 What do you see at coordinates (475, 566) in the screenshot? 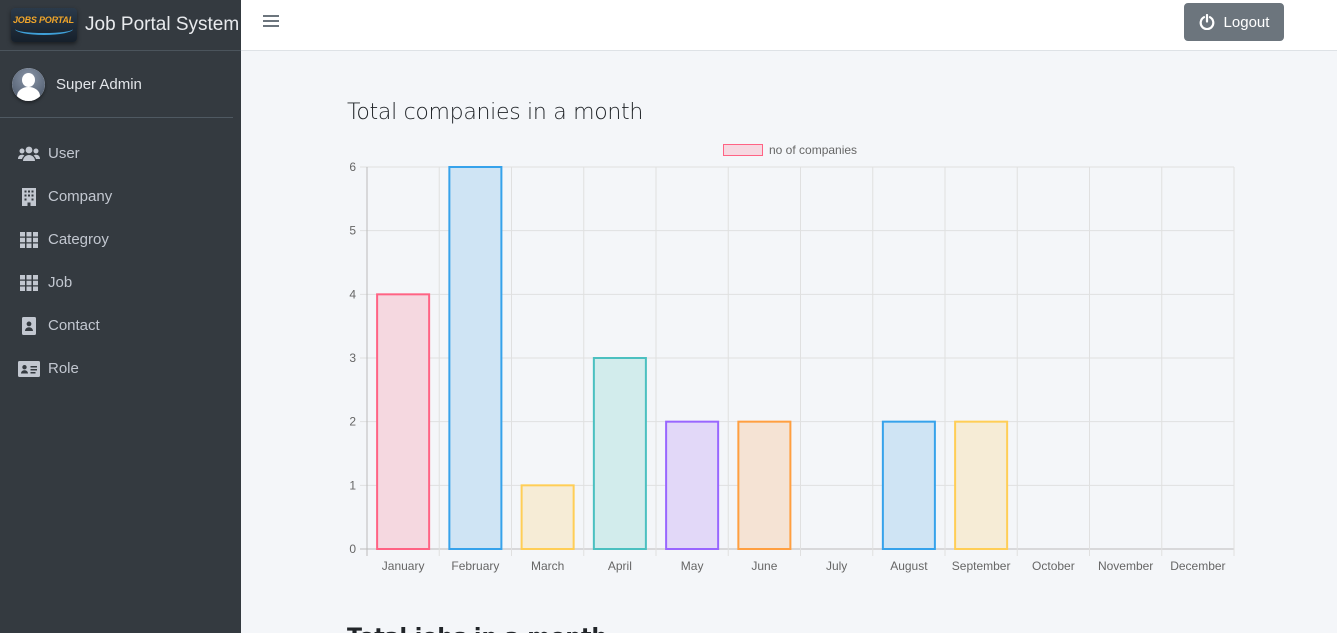
I see `x-tick-label: February` at bounding box center [475, 566].